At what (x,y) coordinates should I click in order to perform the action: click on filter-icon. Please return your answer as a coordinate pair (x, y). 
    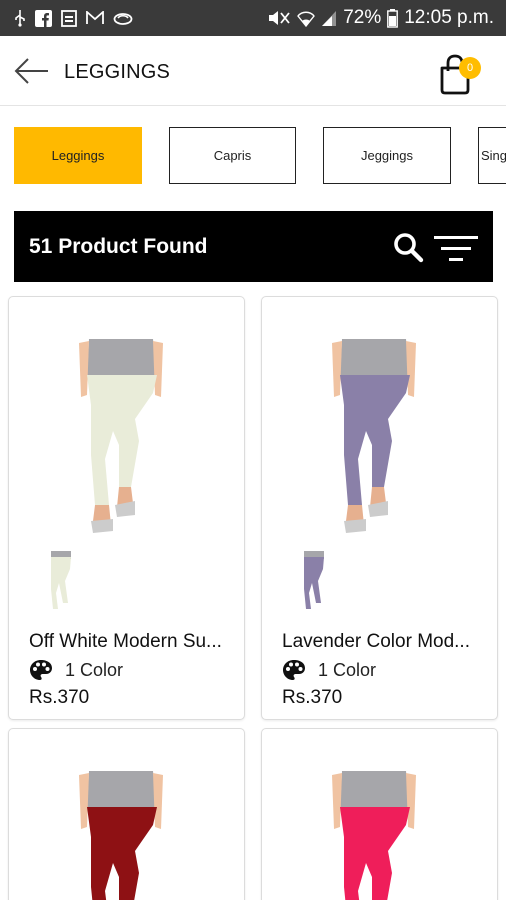
    Looking at the image, I should click on (456, 248).